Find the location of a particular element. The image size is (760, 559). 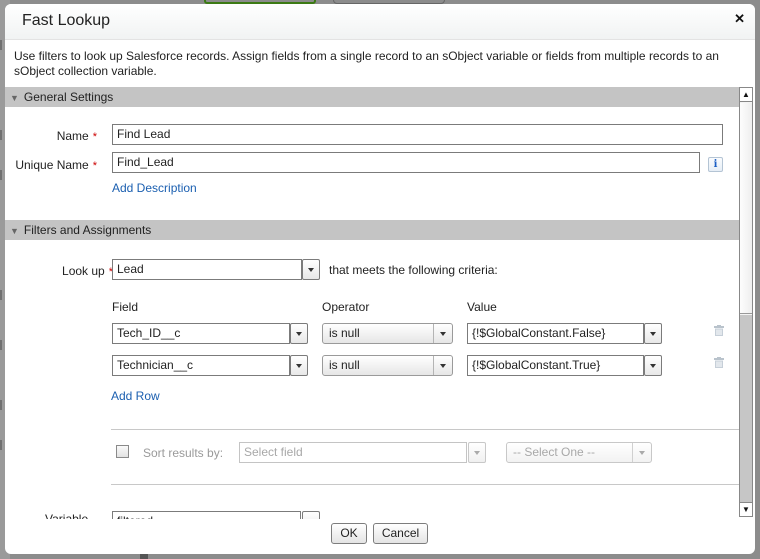

section-title: General Settings is located at coordinates (68, 97).